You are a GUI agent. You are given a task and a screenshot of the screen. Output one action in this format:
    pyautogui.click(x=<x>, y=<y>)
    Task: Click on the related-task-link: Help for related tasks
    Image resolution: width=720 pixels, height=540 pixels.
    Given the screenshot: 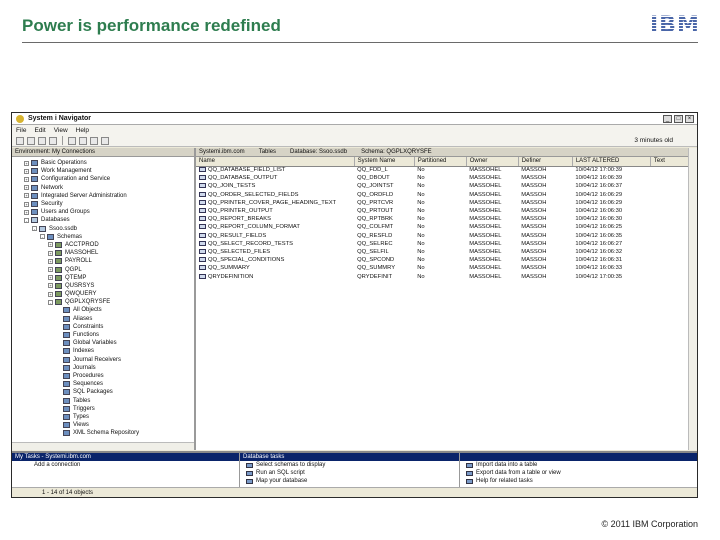 What is the action you would take?
    pyautogui.click(x=578, y=481)
    